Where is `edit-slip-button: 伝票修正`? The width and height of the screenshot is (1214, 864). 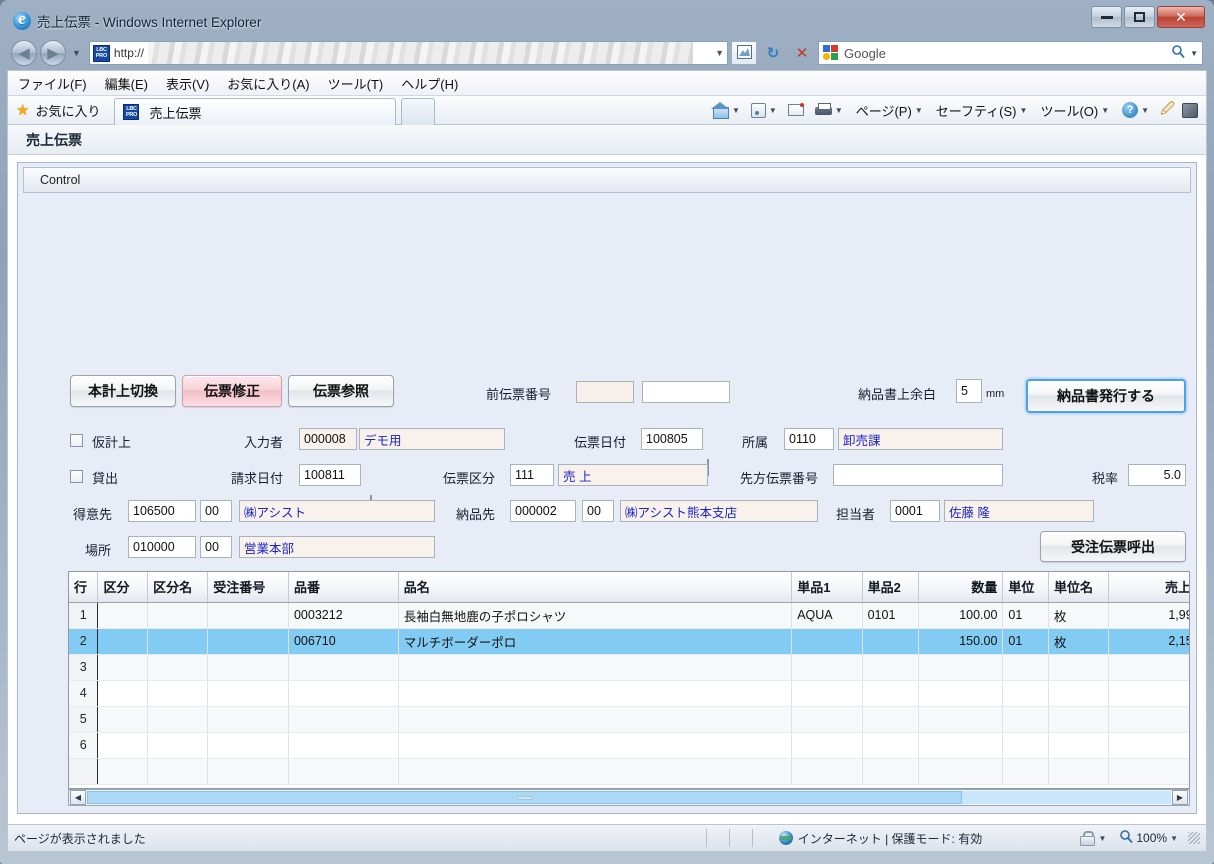
edit-slip-button: 伝票修正 is located at coordinates (232, 391).